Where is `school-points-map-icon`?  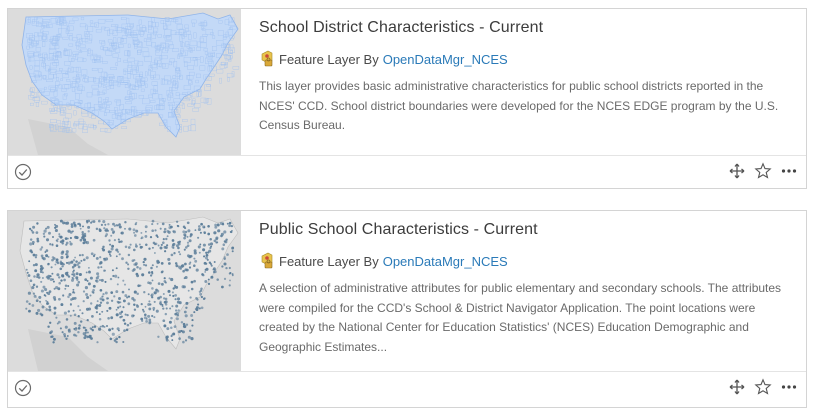
school-points-map-icon is located at coordinates (124, 291).